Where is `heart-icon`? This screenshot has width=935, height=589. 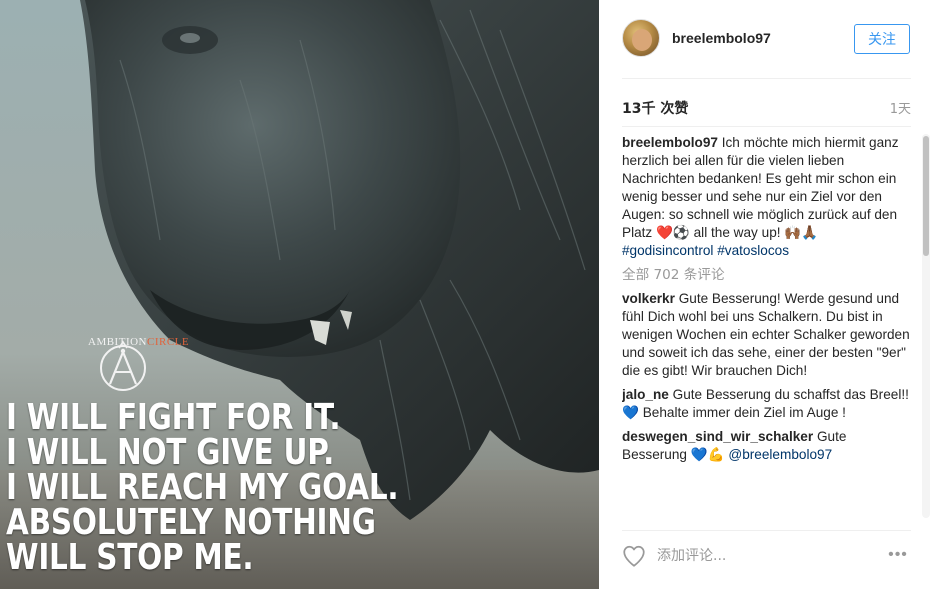
heart-icon is located at coordinates (634, 556).